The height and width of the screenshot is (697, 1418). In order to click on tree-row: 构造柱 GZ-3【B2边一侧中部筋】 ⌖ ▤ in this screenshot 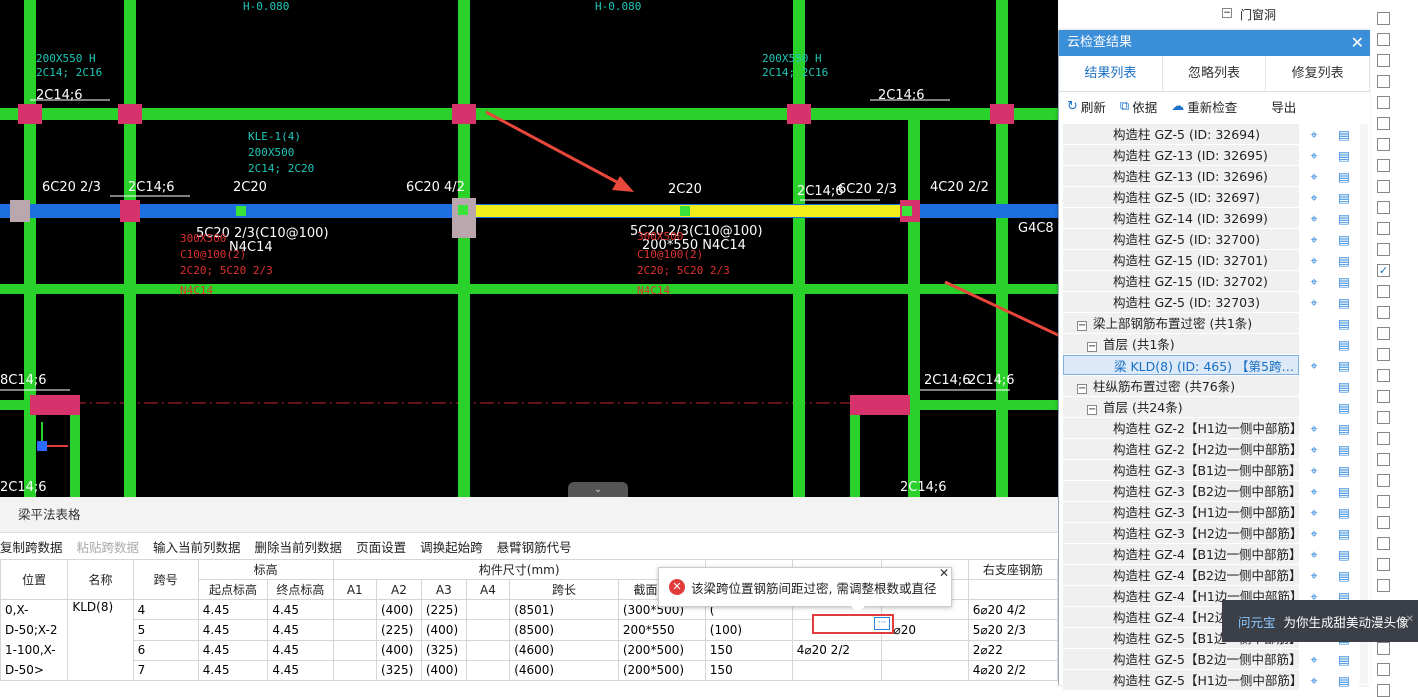, I will do `click(1211, 491)`.